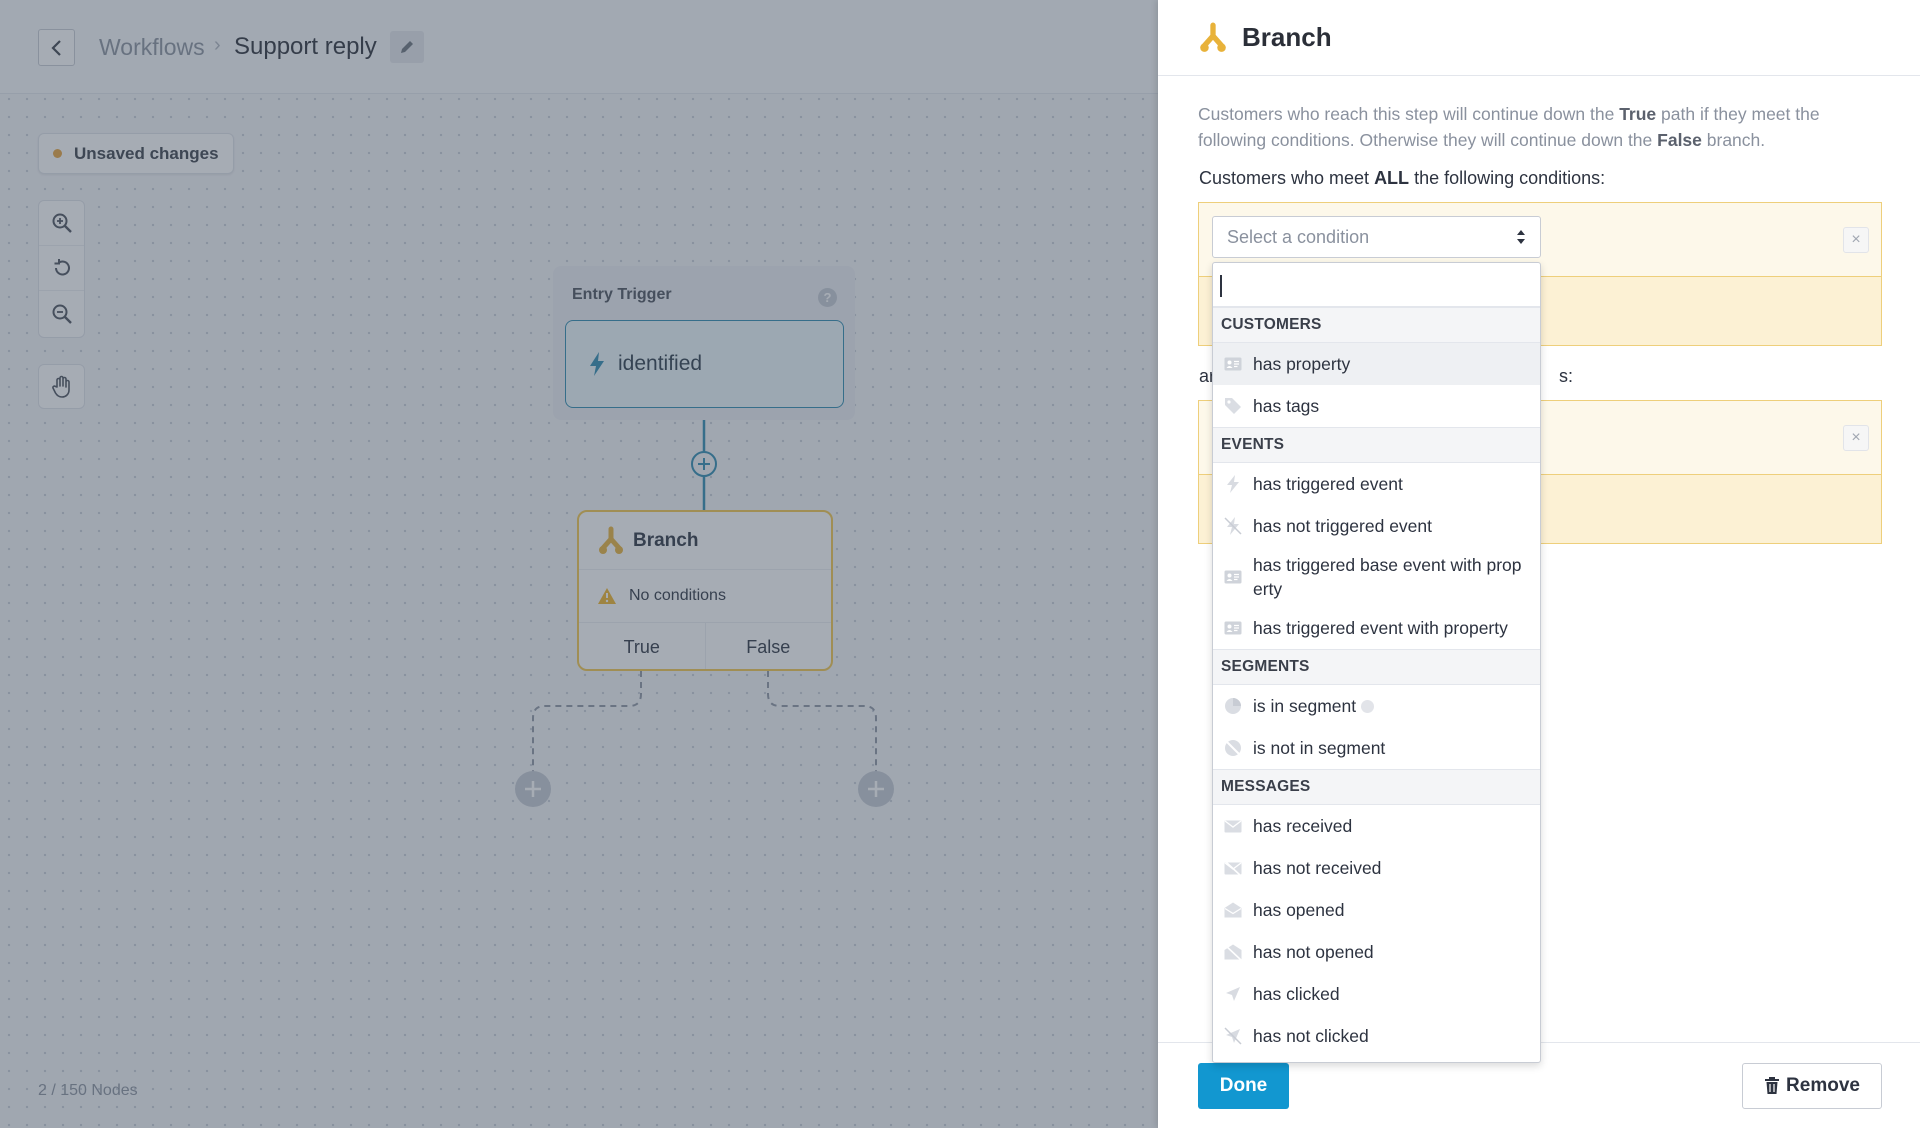  Describe the element at coordinates (1233, 868) in the screenshot. I see `envelope-slash-icon` at that location.